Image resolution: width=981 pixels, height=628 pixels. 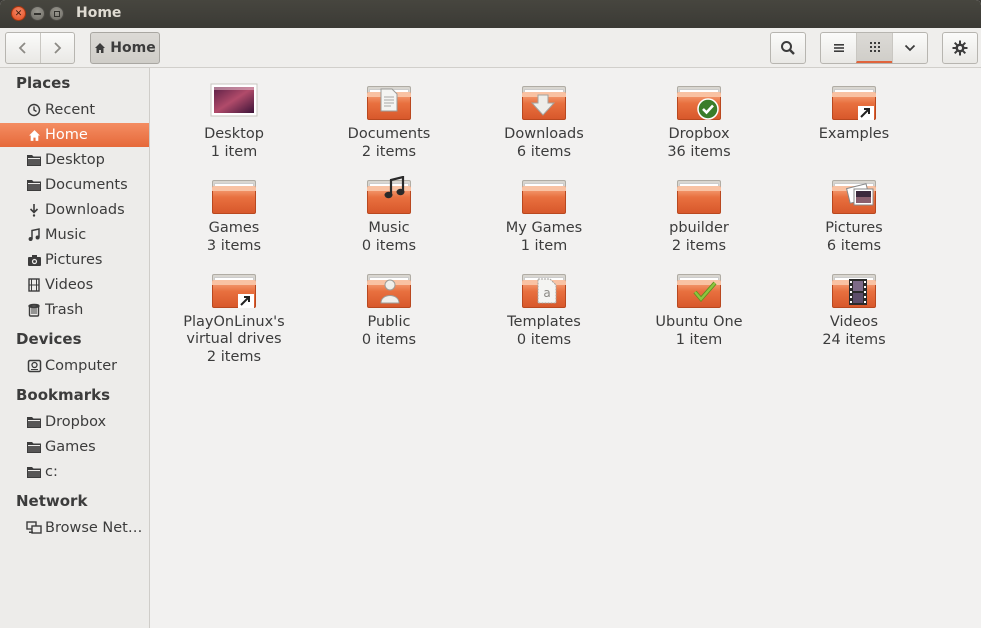 I want to click on minimize-window-button, so click(x=37, y=13).